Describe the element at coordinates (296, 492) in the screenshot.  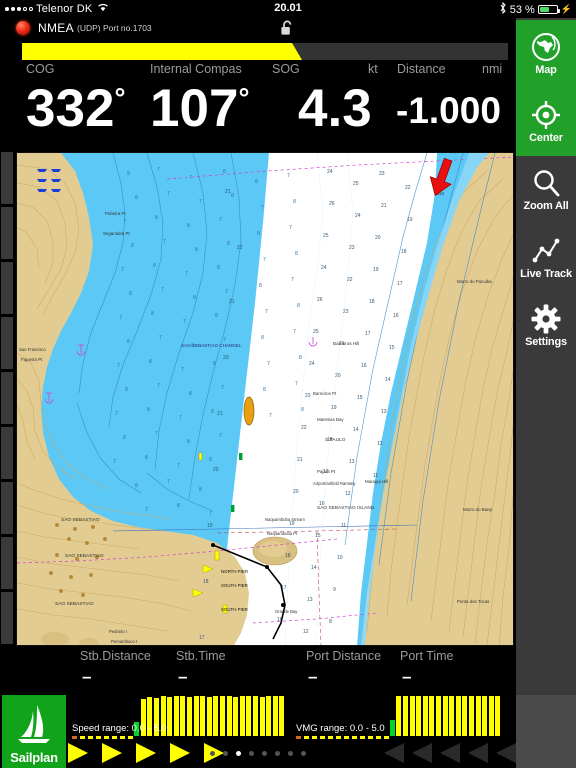
I see `svg-text: 20` at that location.